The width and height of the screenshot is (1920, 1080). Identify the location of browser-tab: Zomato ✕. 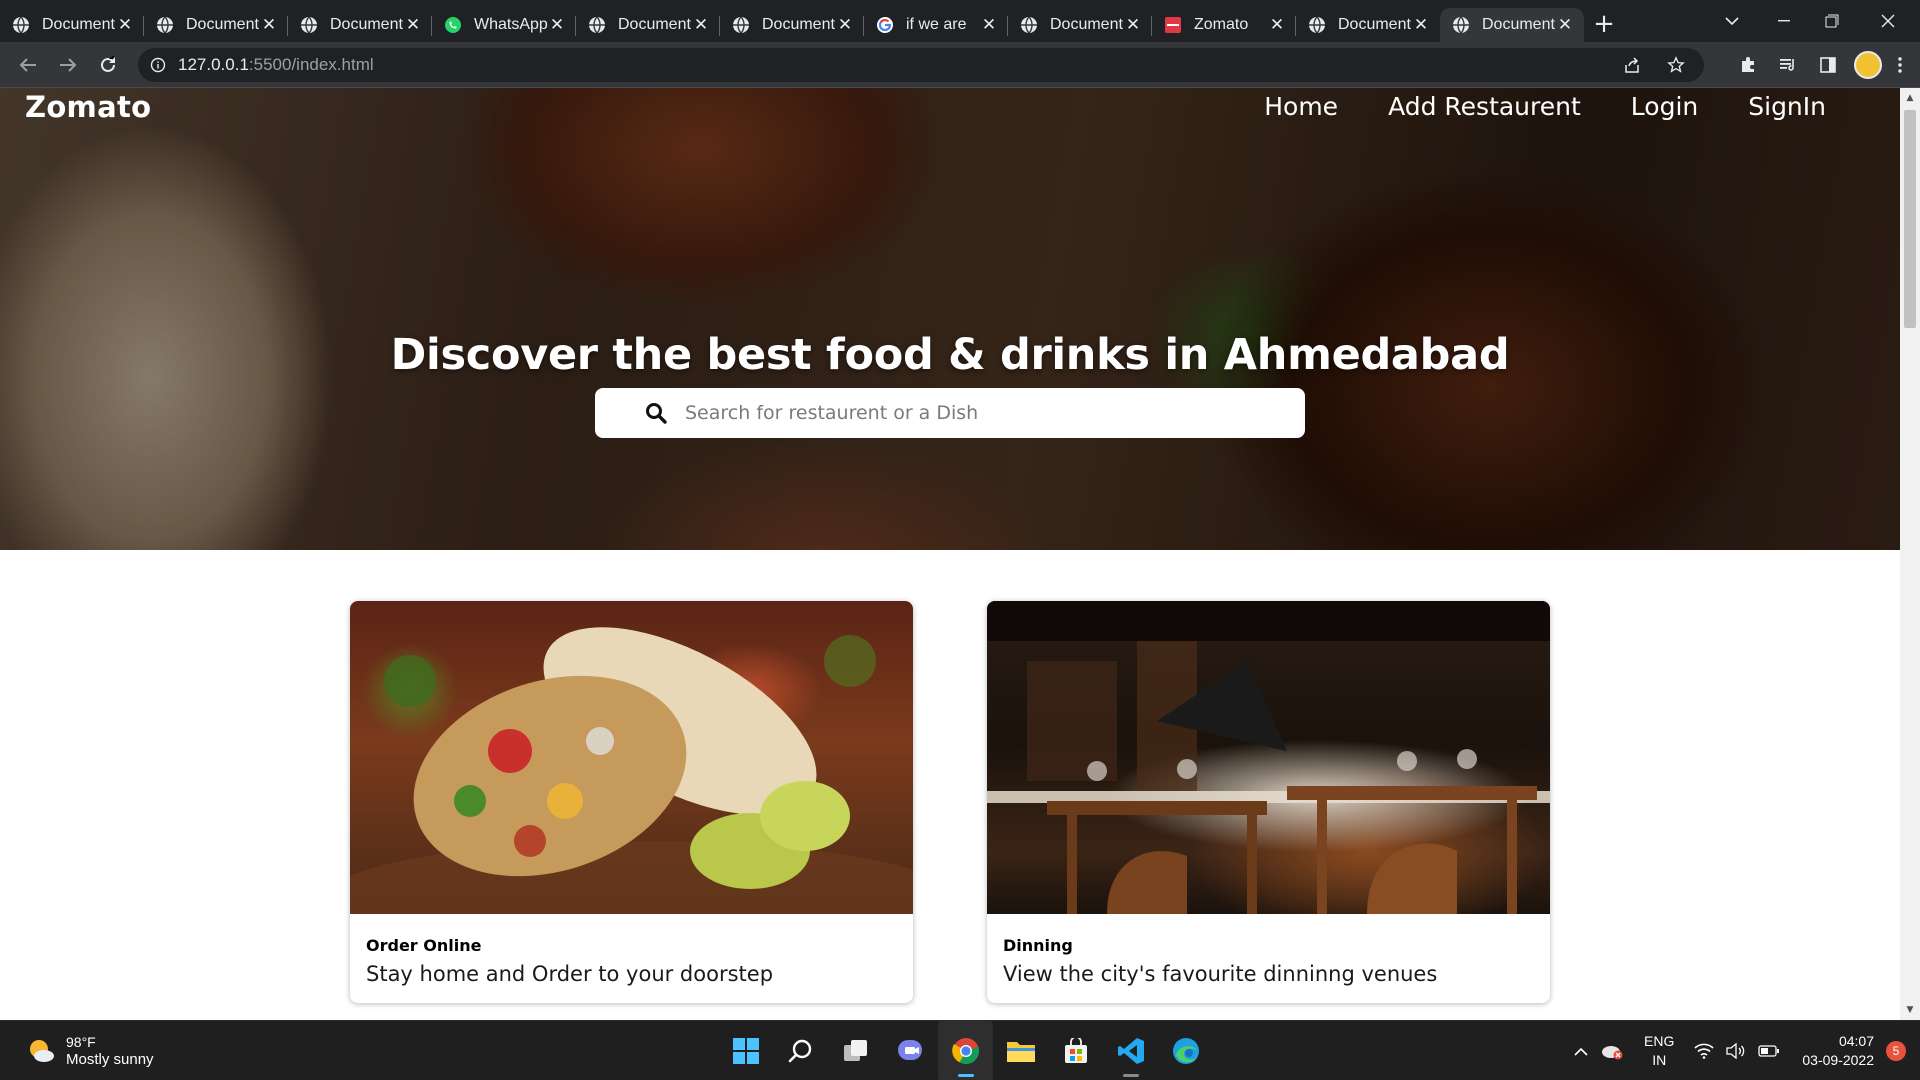
(1224, 25).